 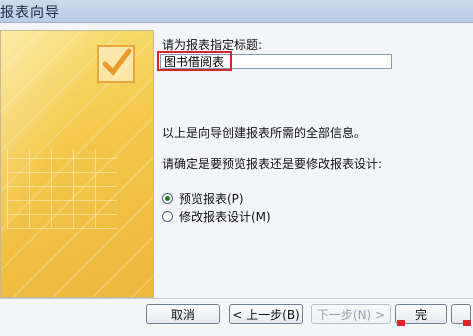 What do you see at coordinates (264, 133) in the screenshot?
I see `info-text: 以上是向导创建报表所需的全部信息。` at bounding box center [264, 133].